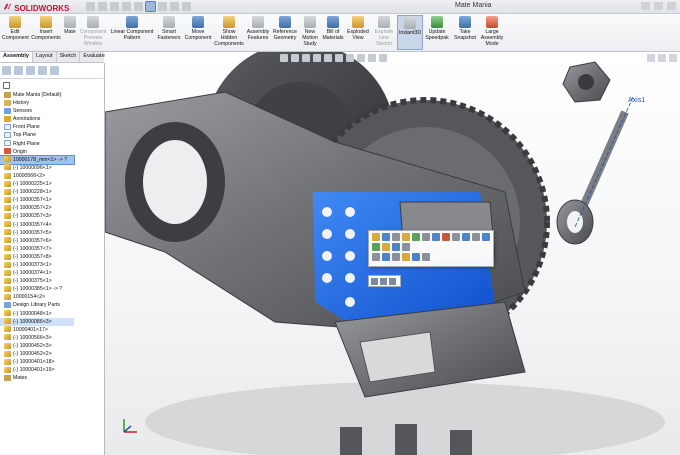 This screenshot has height=455, width=680. What do you see at coordinates (651, 58) in the screenshot?
I see `viewport-minimize-icon` at bounding box center [651, 58].